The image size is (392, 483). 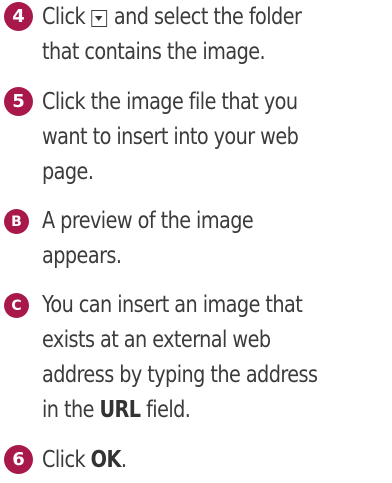 What do you see at coordinates (68, 172) in the screenshot?
I see `step-text-line: page.` at bounding box center [68, 172].